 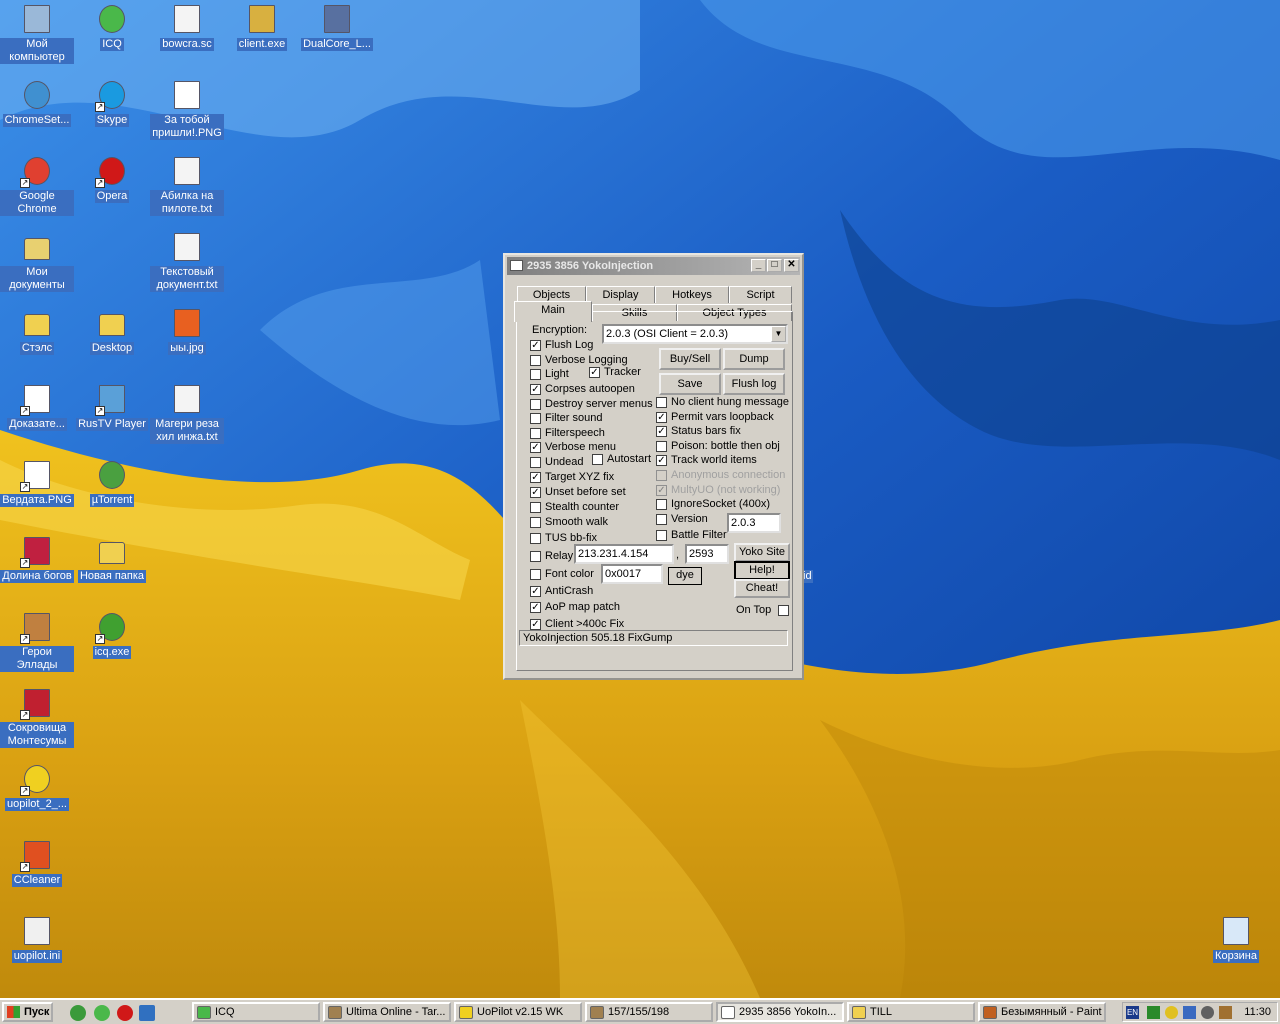 What do you see at coordinates (112, 26) in the screenshot?
I see `desktop-icon-icq: ICQ` at bounding box center [112, 26].